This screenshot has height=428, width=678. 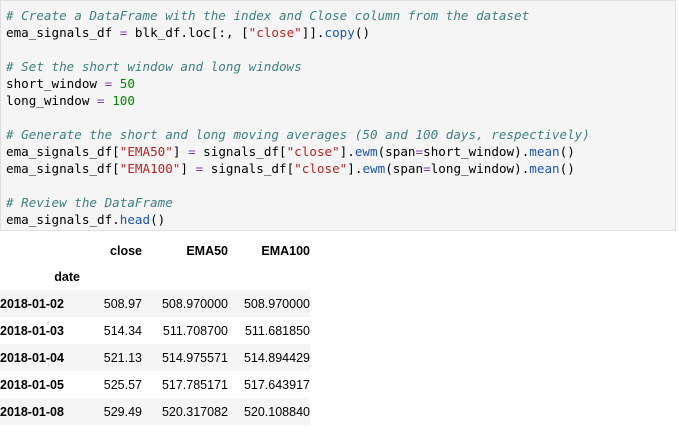 I want to click on cell-close: 521.13, so click(x=122, y=357).